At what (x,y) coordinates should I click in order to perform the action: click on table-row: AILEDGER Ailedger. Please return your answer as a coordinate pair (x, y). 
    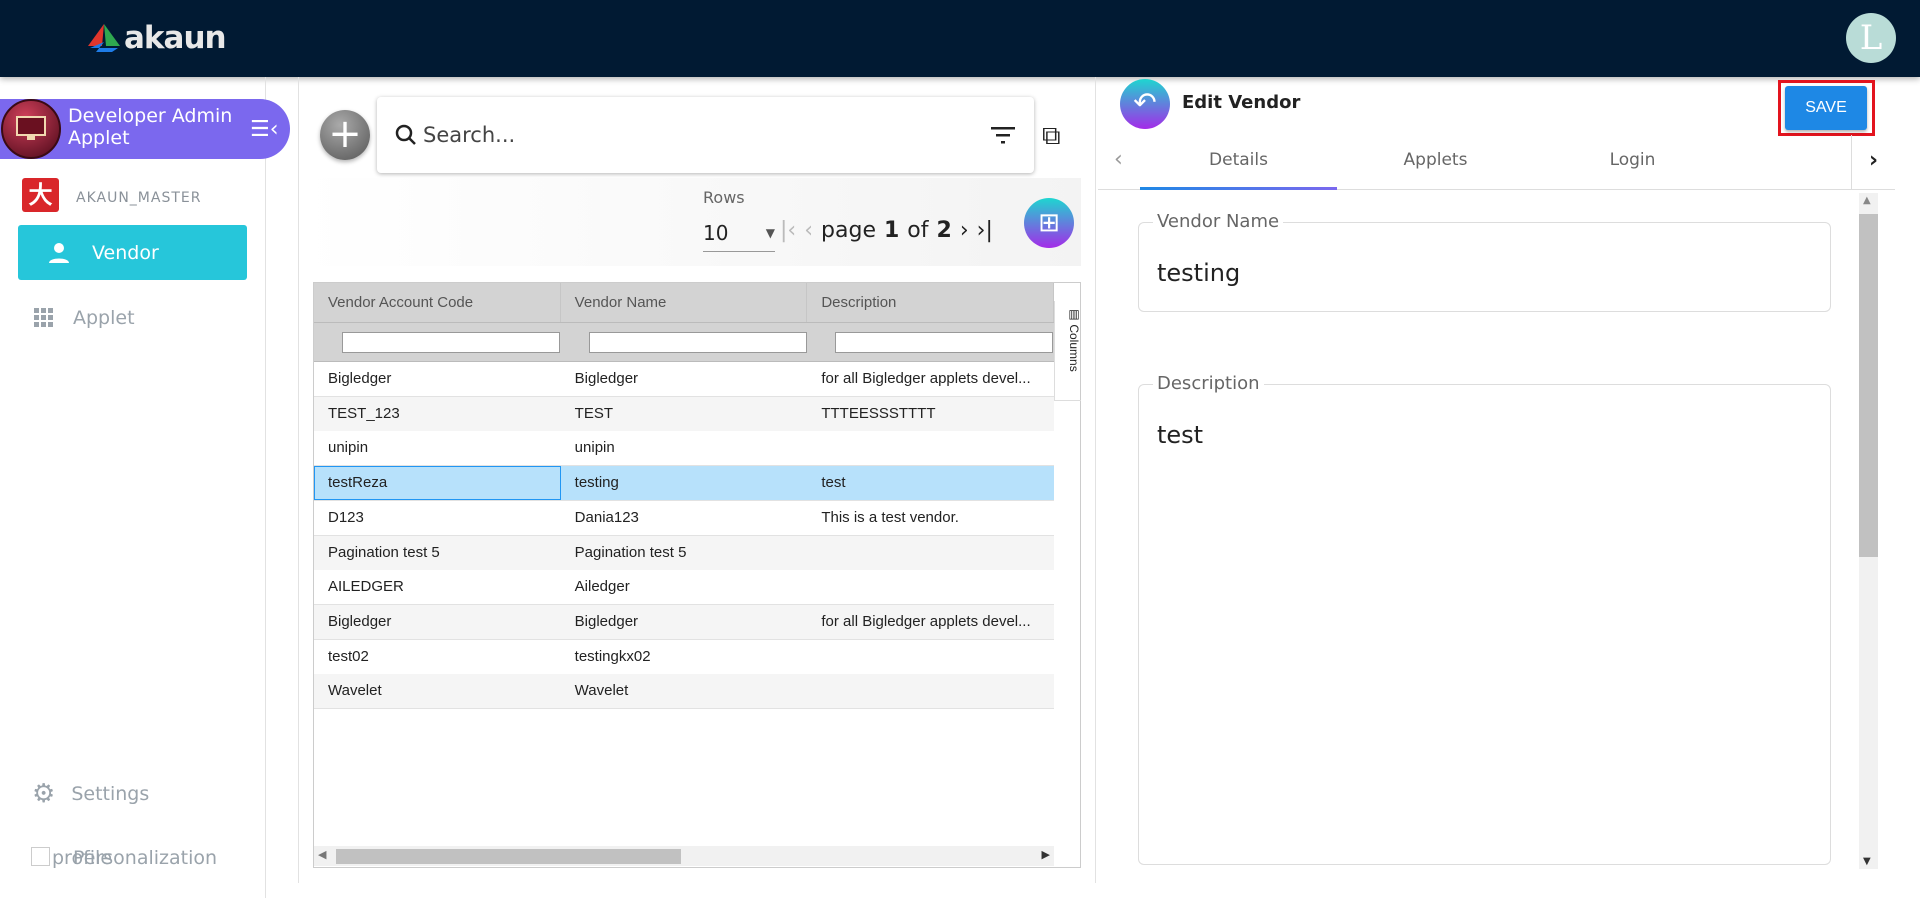
    Looking at the image, I should click on (684, 588).